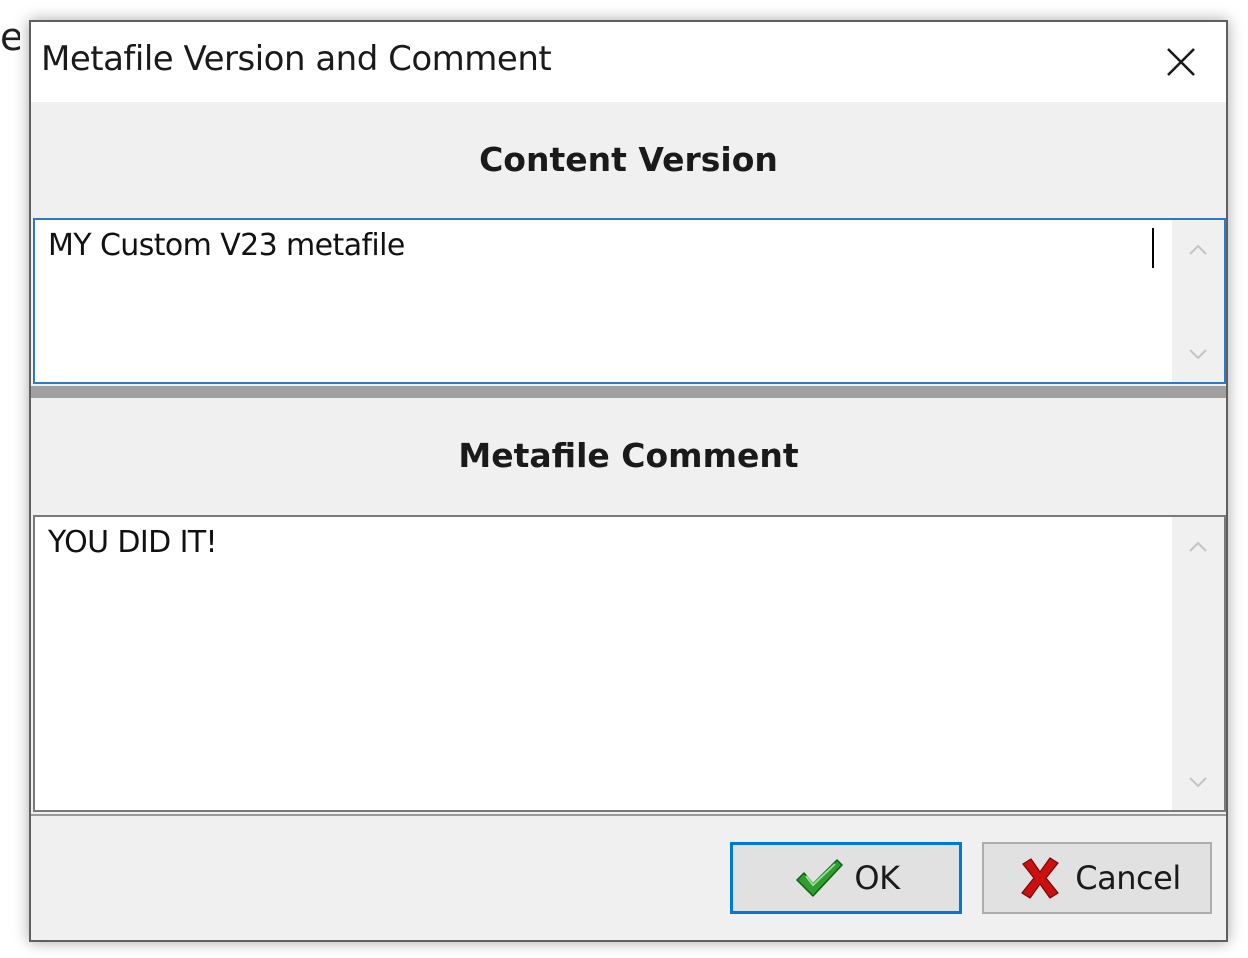 The height and width of the screenshot is (958, 1248). I want to click on metafile-comment-header: Metafile Comment, so click(628, 455).